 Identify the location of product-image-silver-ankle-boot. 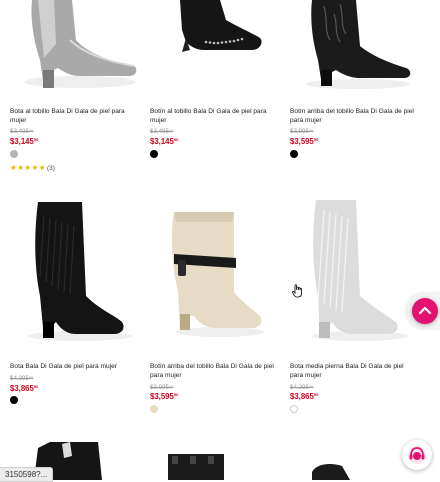
(75, 46).